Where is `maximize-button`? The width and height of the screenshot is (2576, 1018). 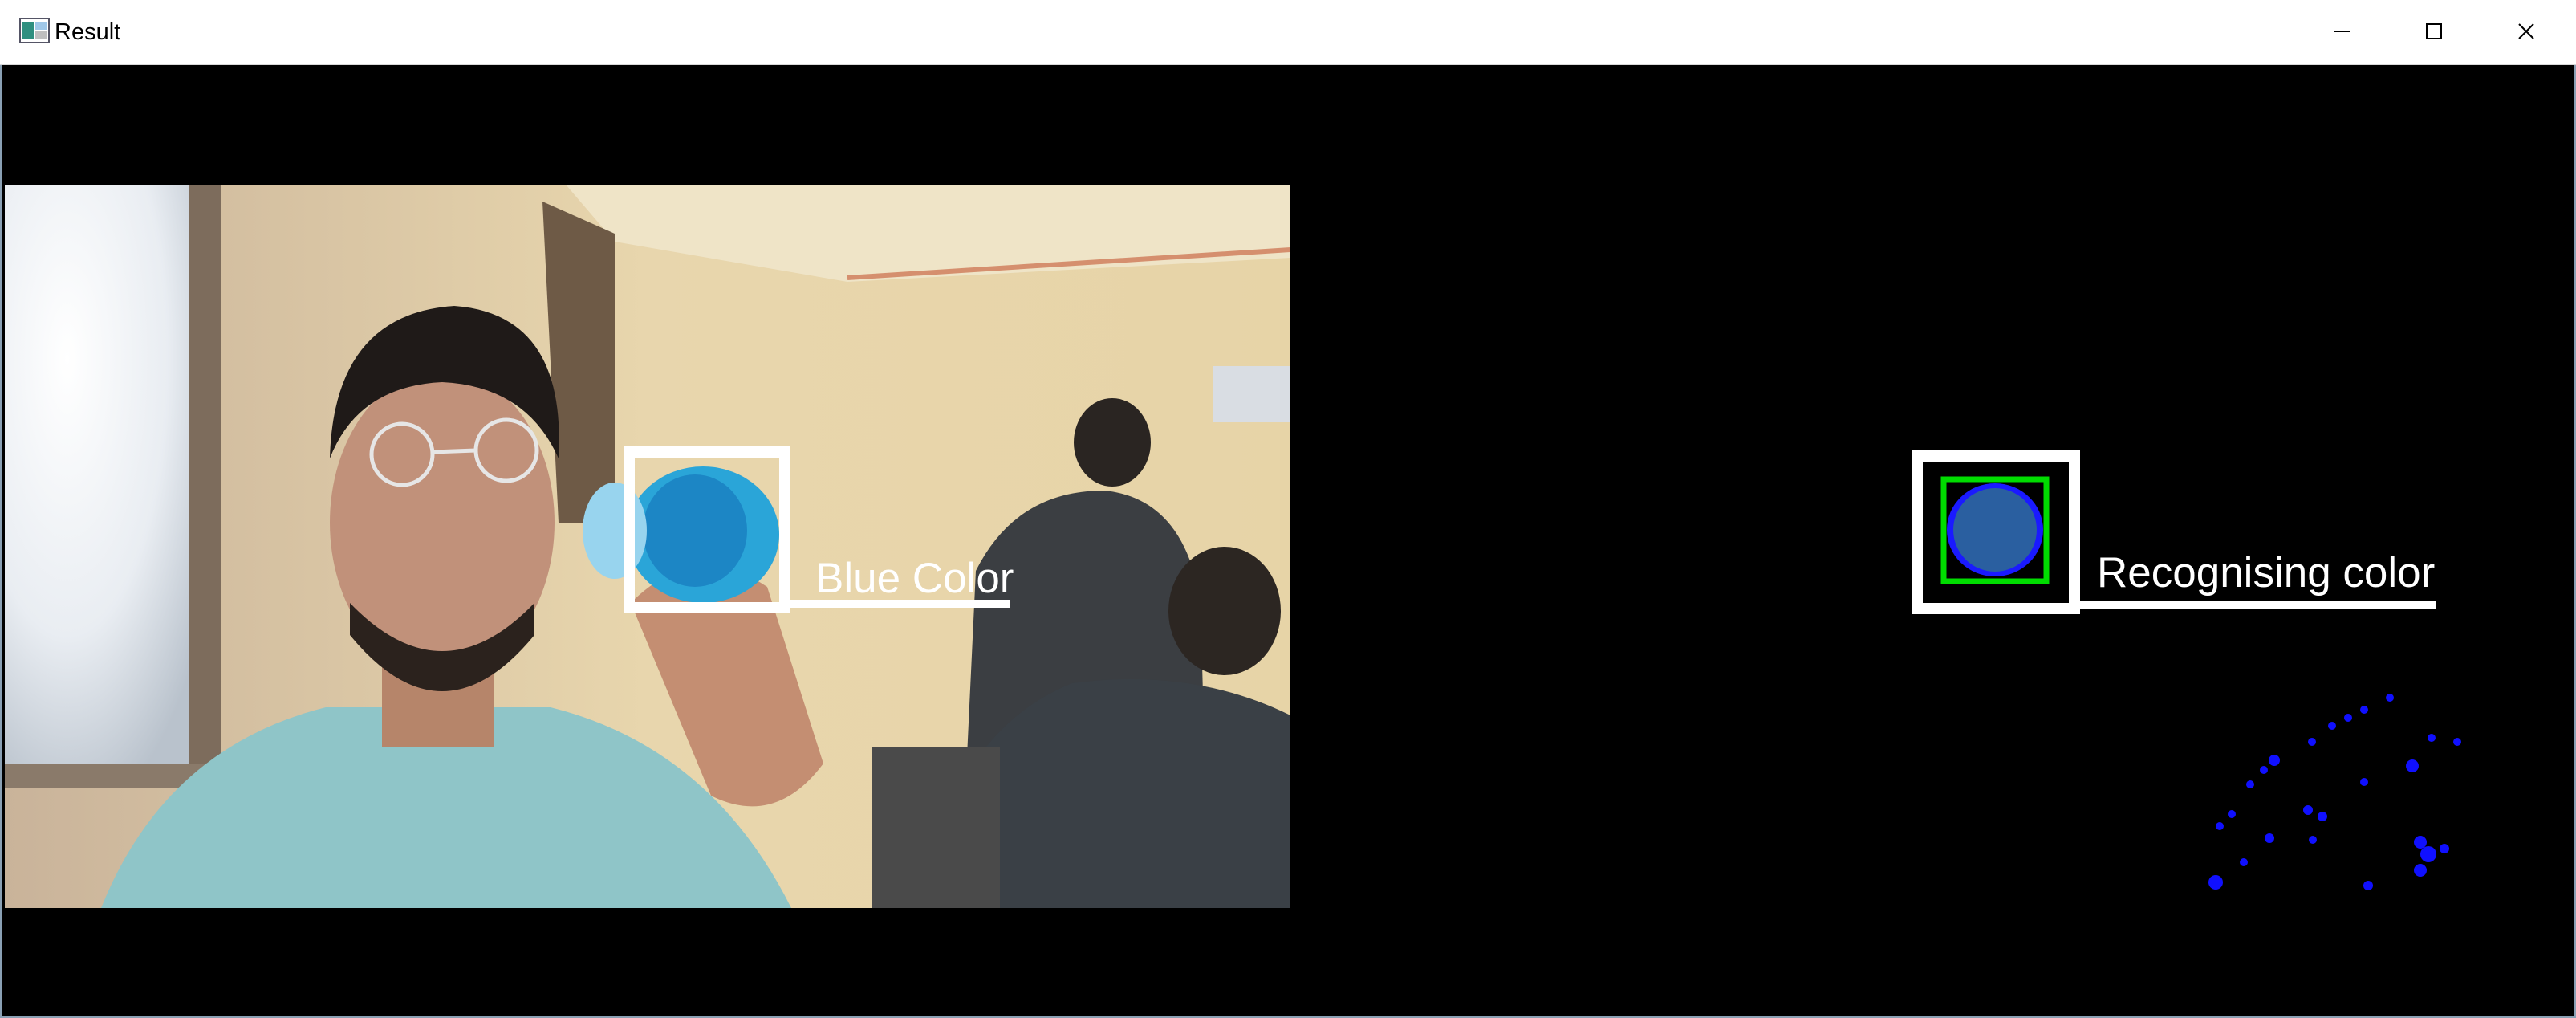 maximize-button is located at coordinates (2433, 32).